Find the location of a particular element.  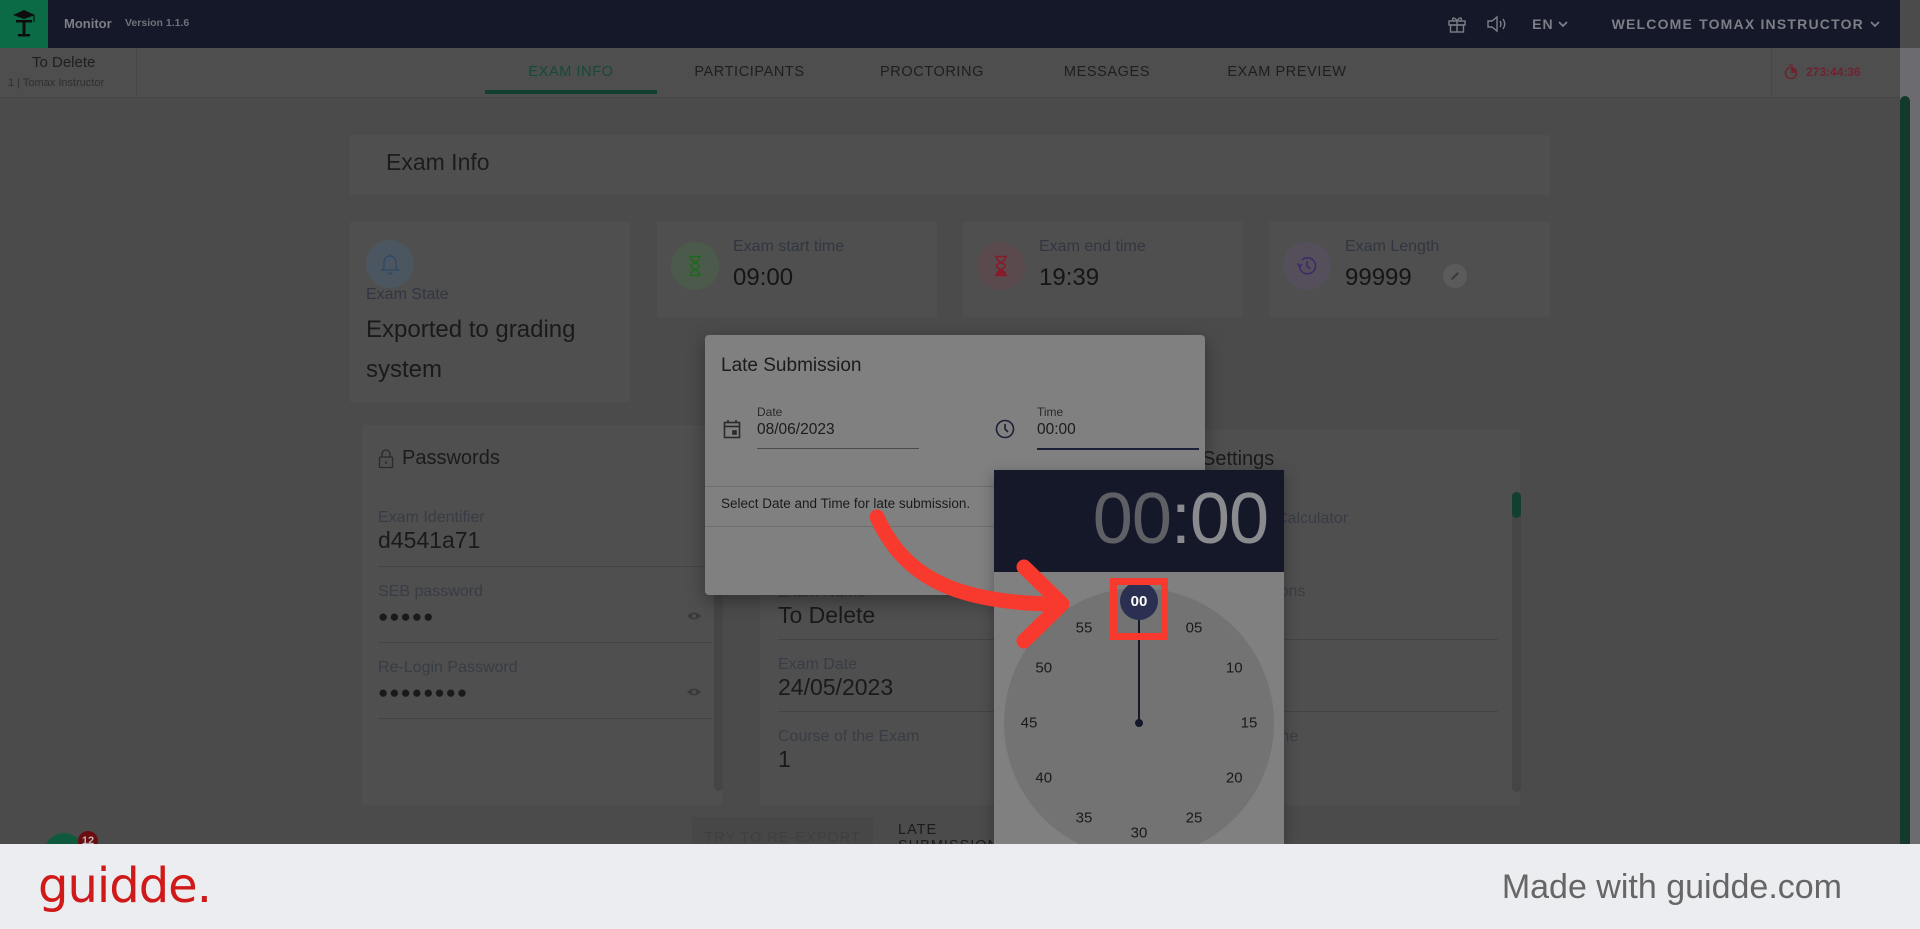

time-picker-display: 00:00 is located at coordinates (1181, 519).